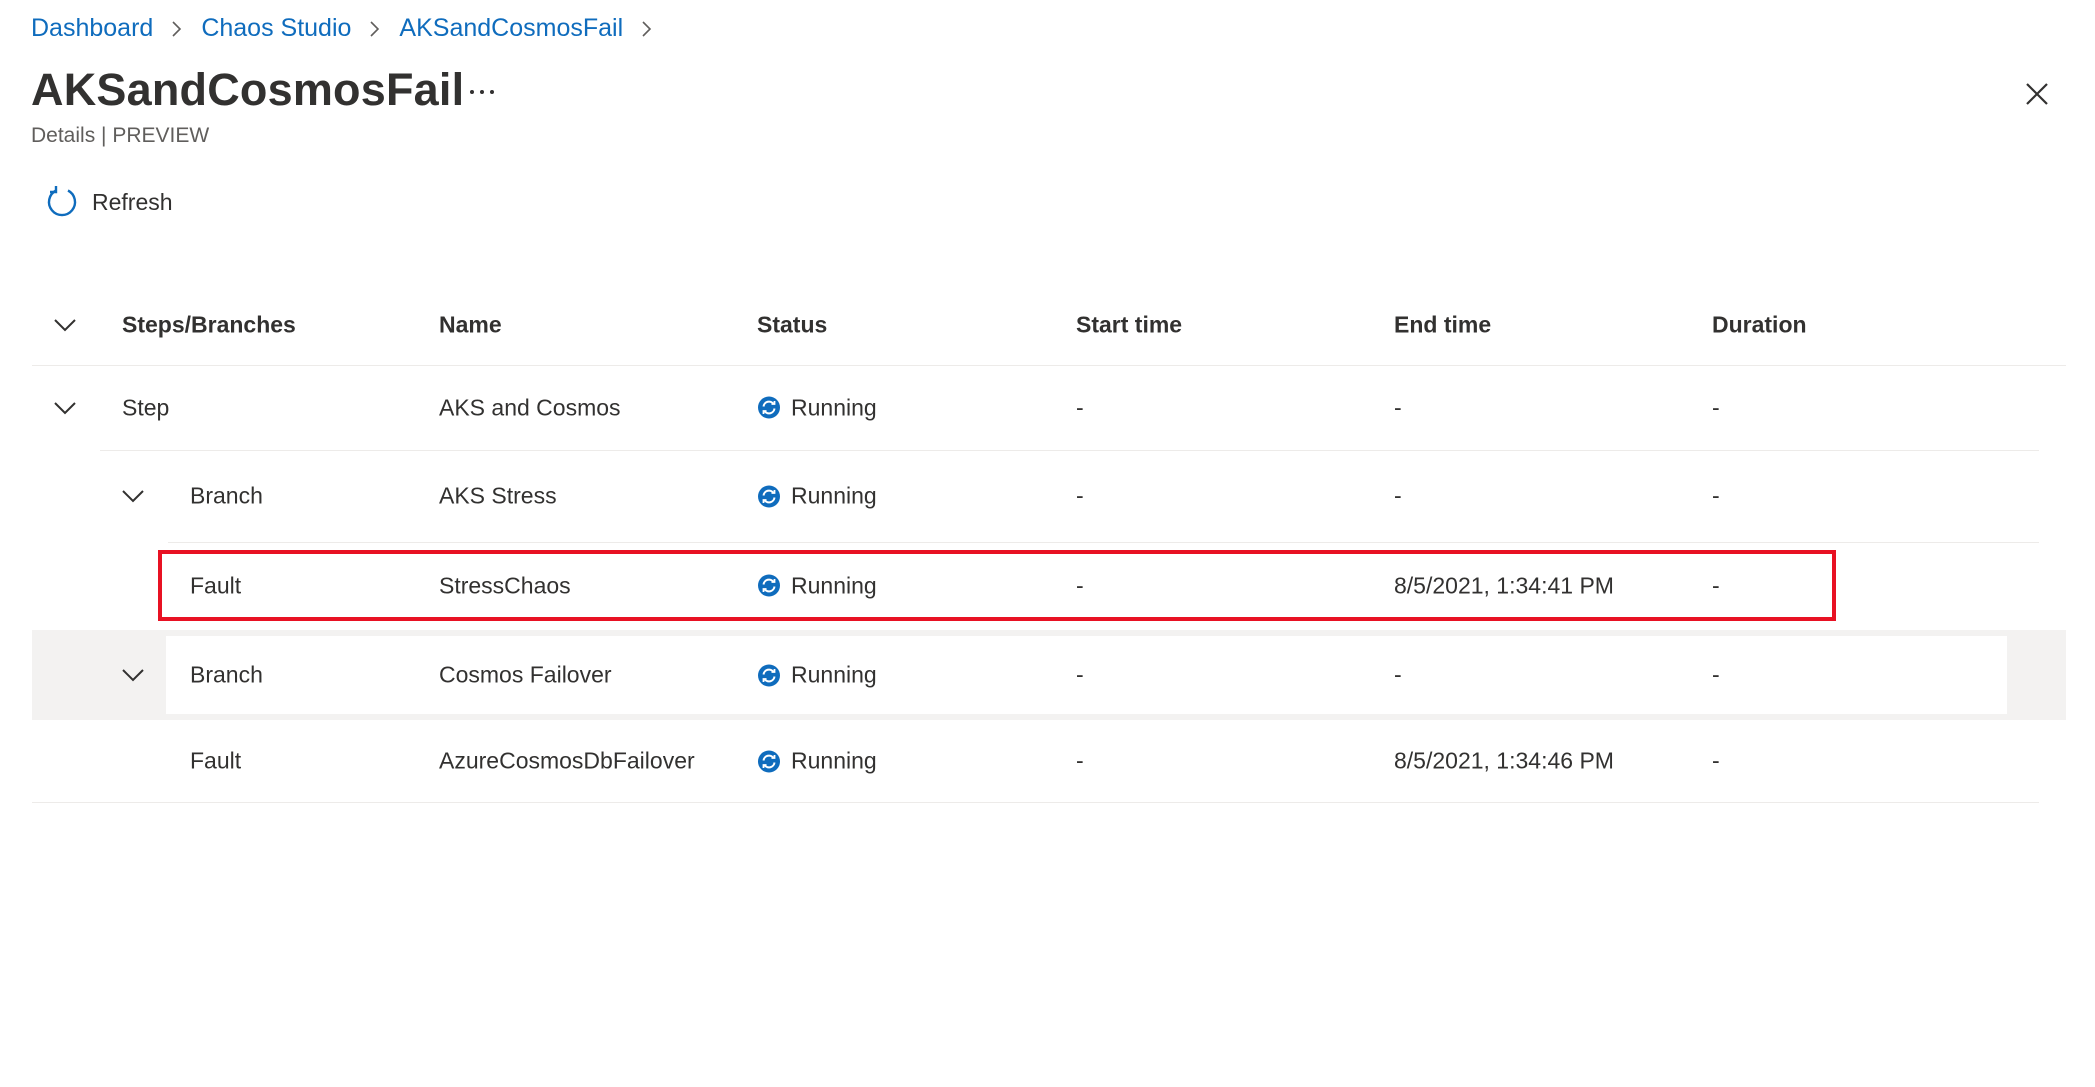 This screenshot has width=2095, height=1087. What do you see at coordinates (1442, 325) in the screenshot?
I see `column-header-end-time: End time` at bounding box center [1442, 325].